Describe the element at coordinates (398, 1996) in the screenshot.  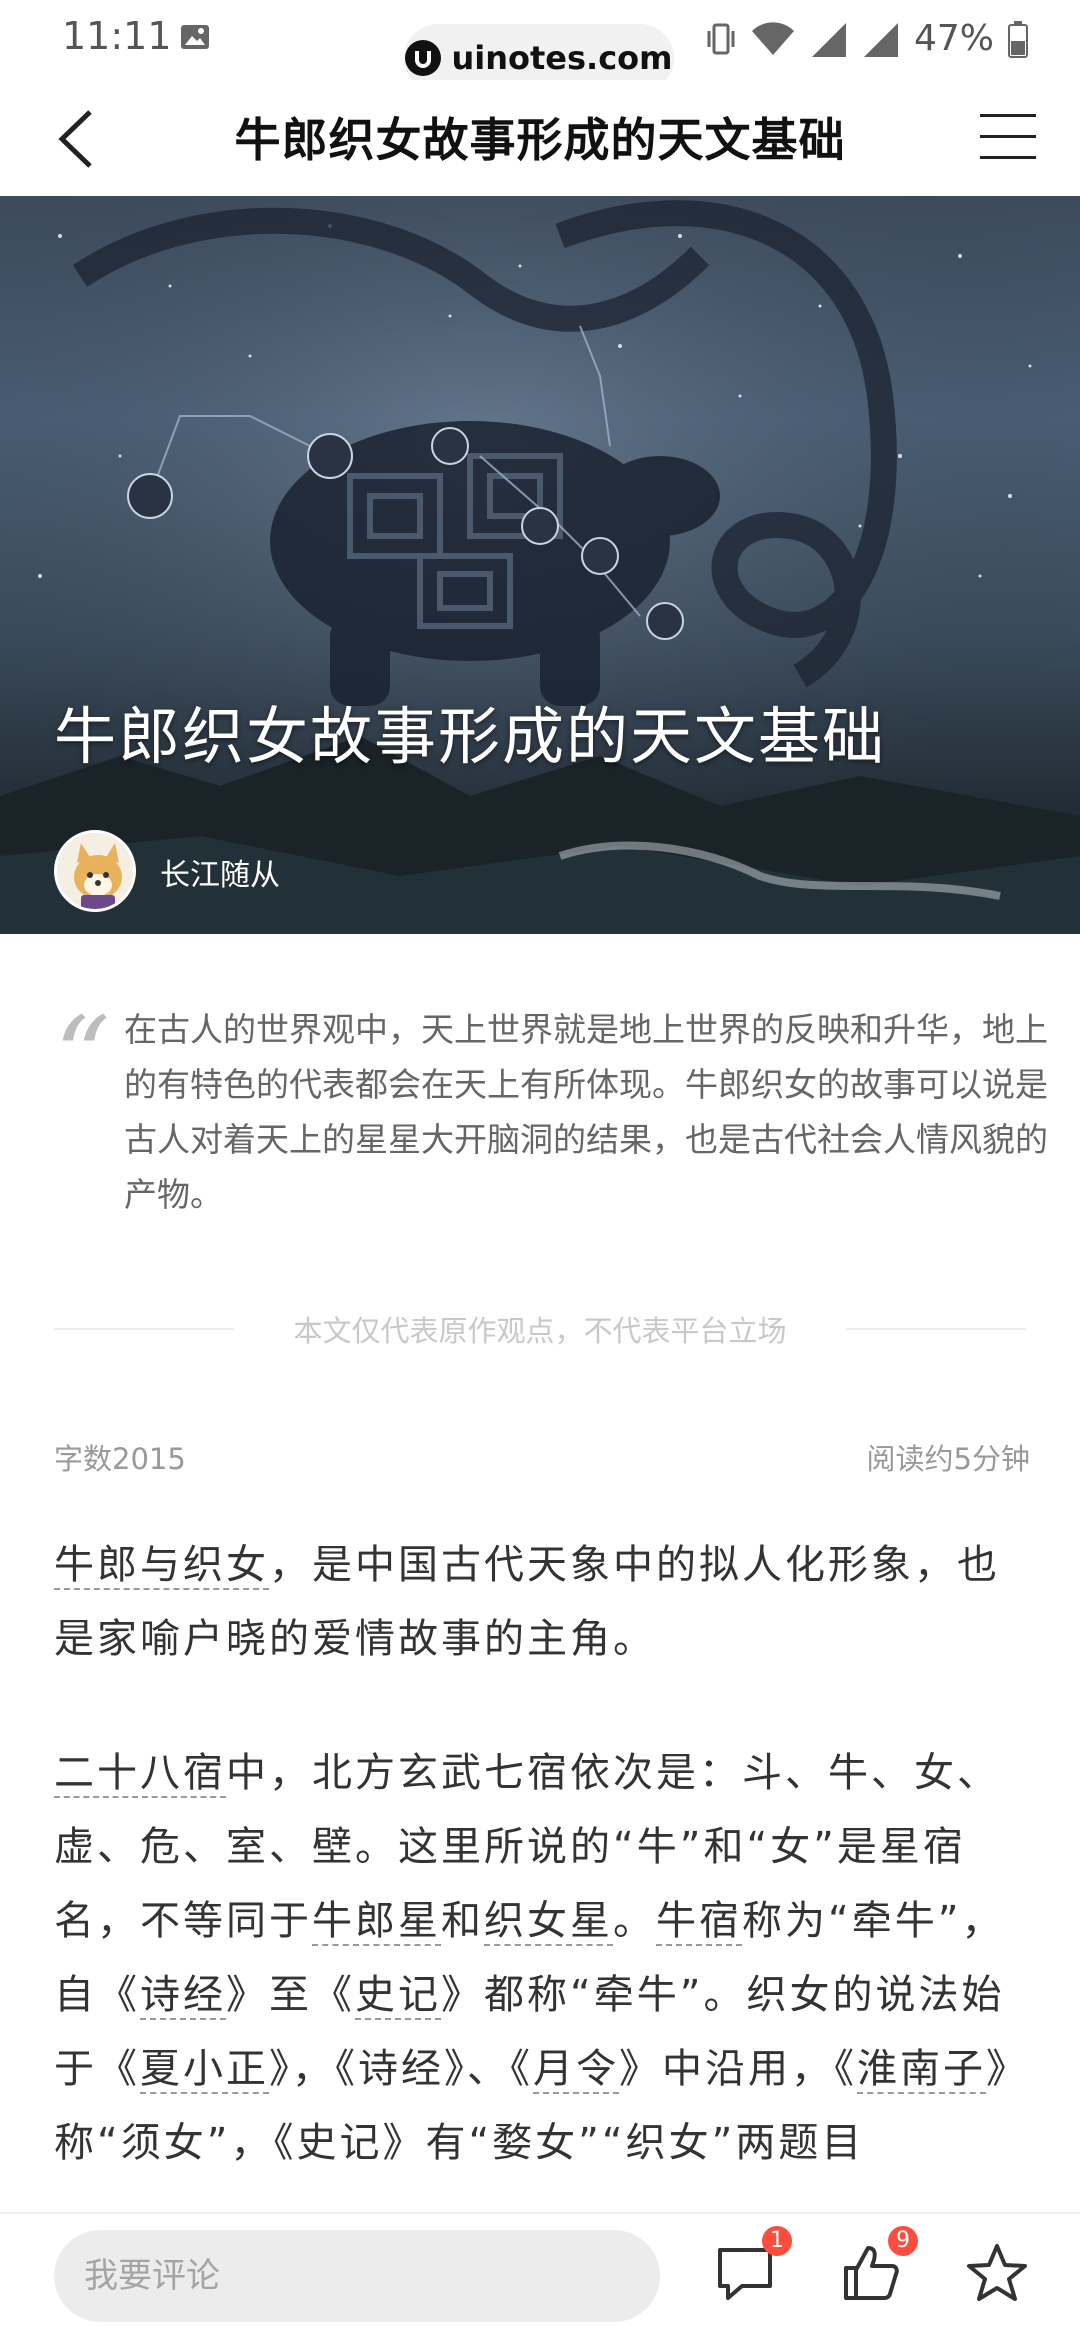
I see `term-link: 史记` at that location.